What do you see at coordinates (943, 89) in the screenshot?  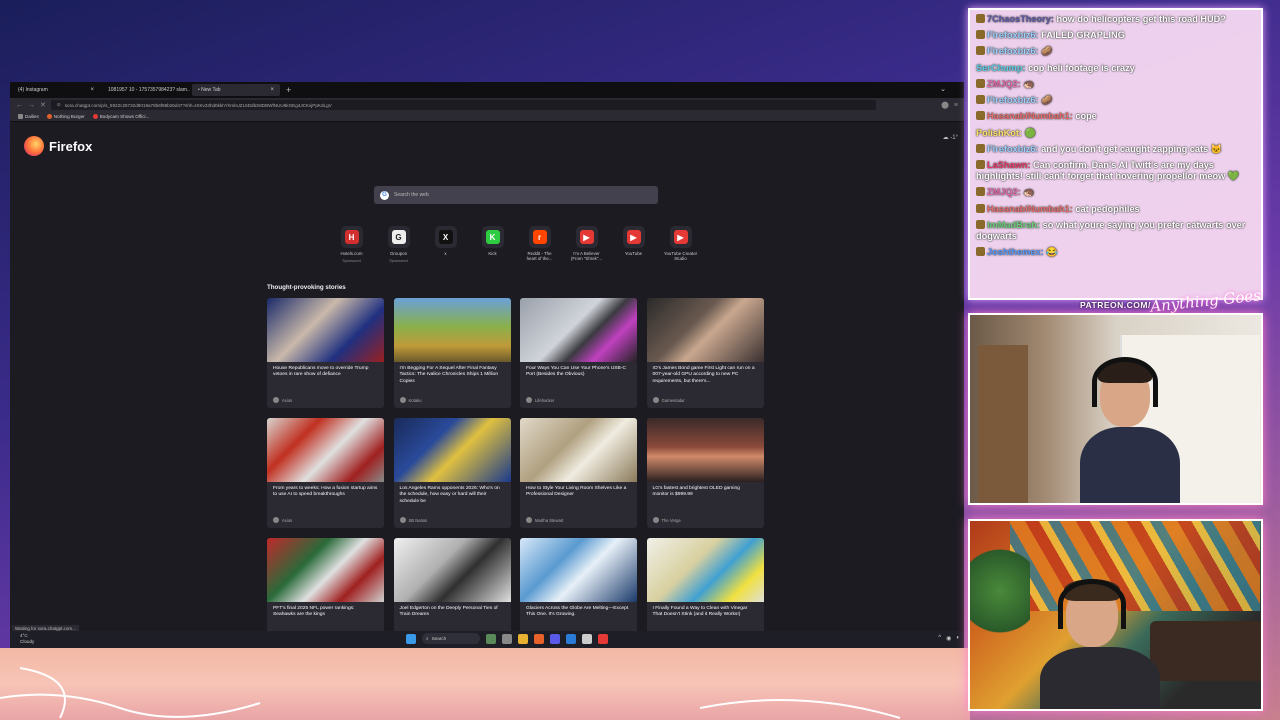 I see `tab-list-chevron-icon: ⌄` at bounding box center [943, 89].